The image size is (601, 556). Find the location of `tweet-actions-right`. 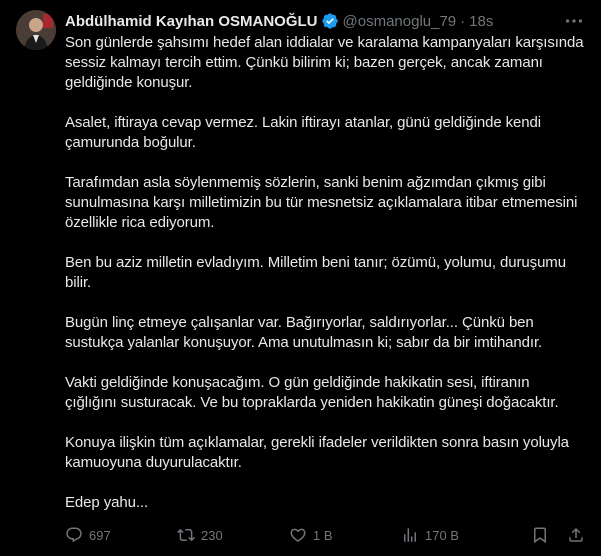

tweet-actions-right is located at coordinates (558, 535).